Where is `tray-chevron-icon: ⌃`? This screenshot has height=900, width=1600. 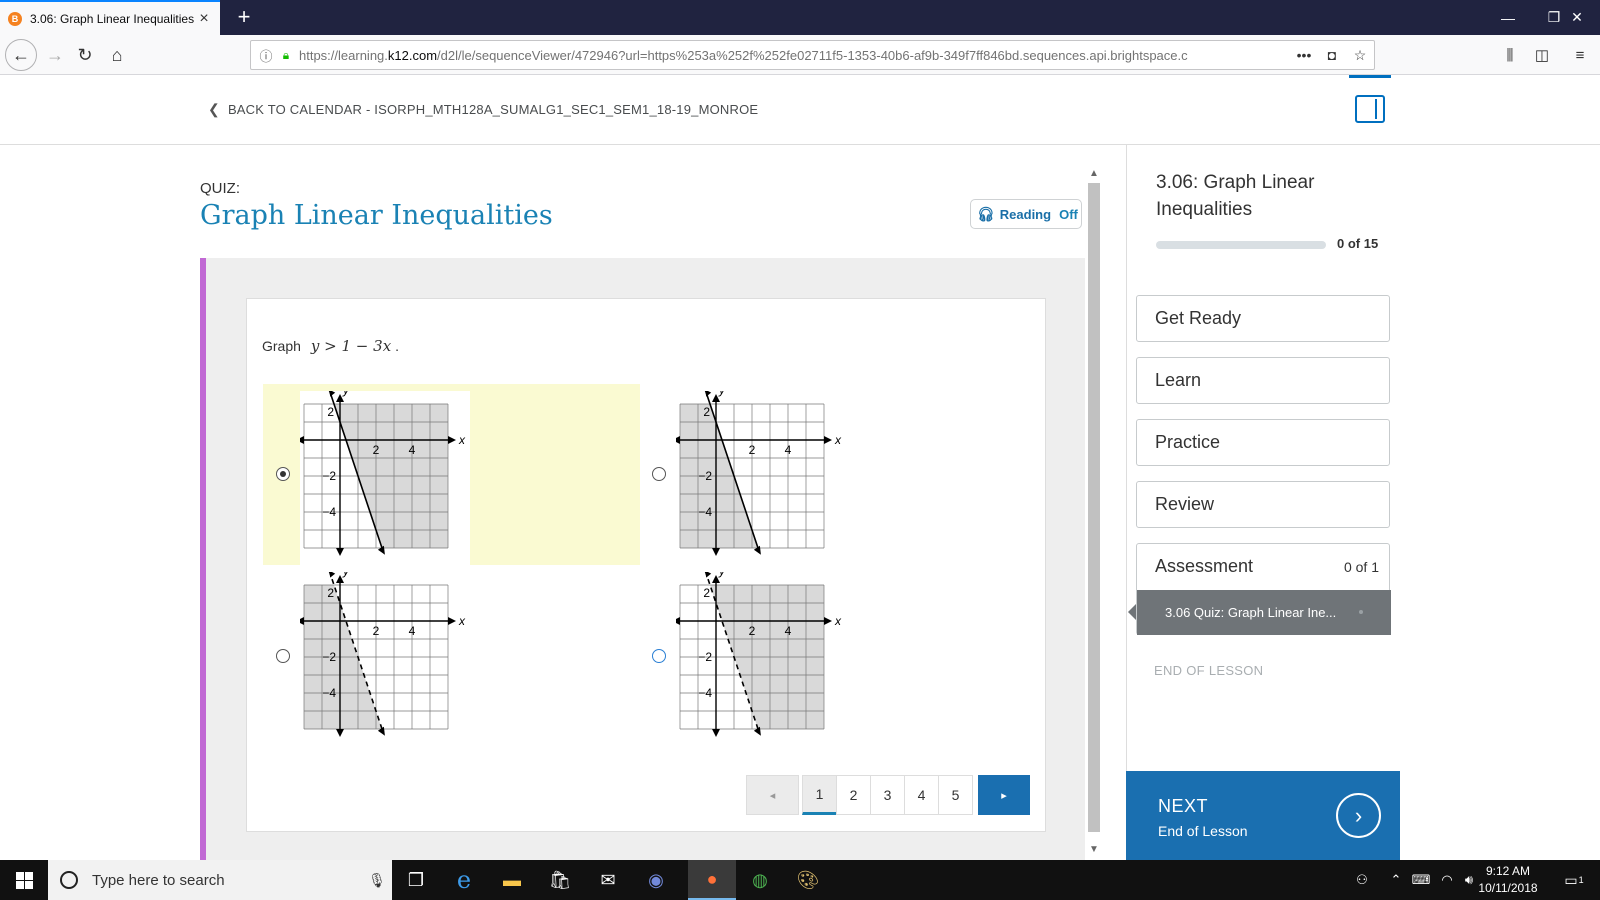 tray-chevron-icon: ⌃ is located at coordinates (1396, 880).